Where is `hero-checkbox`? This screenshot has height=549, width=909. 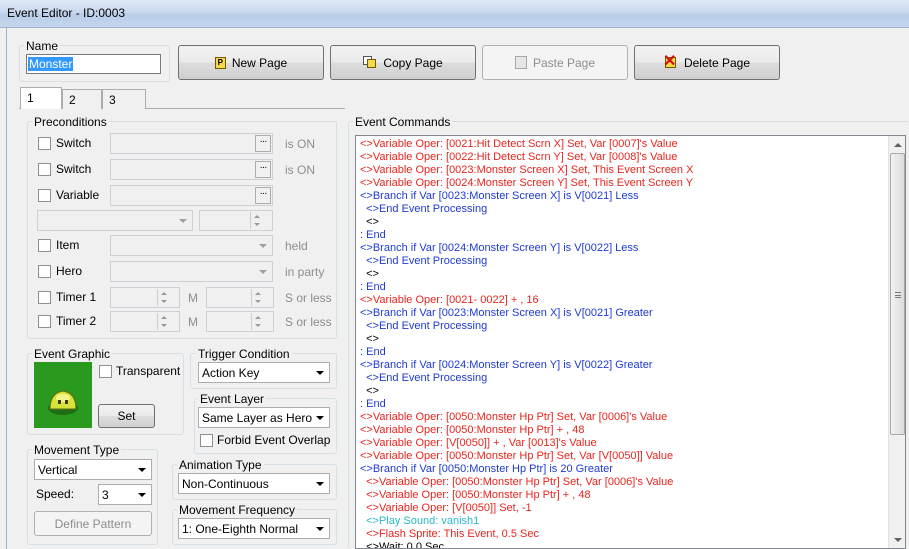
hero-checkbox is located at coordinates (44, 271).